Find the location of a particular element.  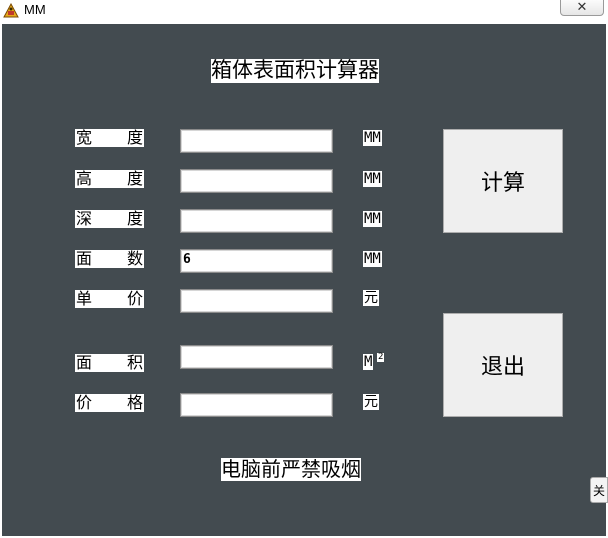

total-price-unit: 元 is located at coordinates (371, 402).